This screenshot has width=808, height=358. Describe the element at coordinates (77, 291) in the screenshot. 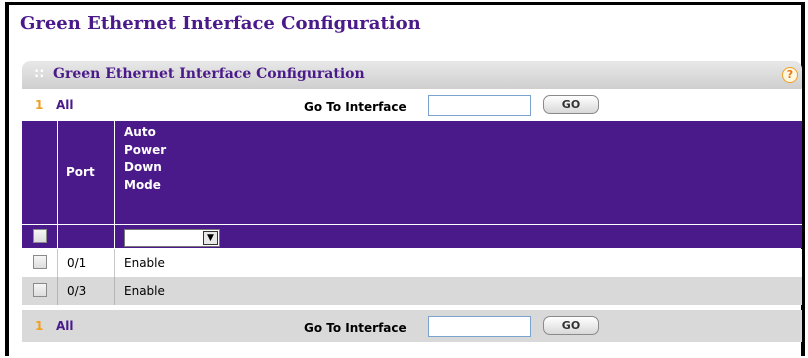

I see `port-cell: 0/3` at that location.